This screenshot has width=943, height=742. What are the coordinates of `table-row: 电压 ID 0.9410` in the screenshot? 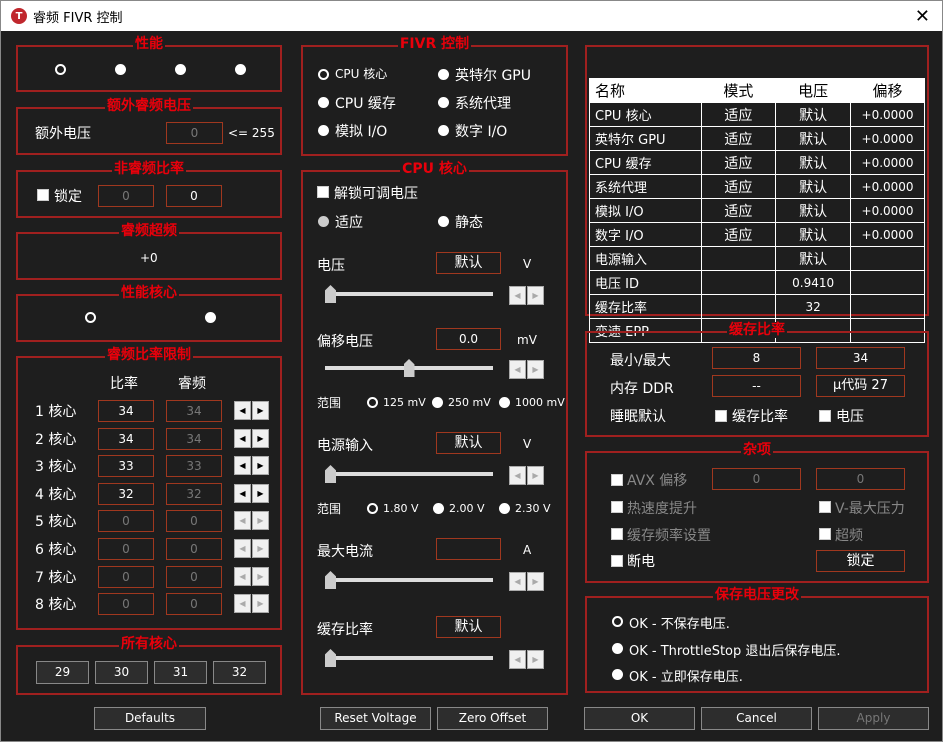 It's located at (757, 282).